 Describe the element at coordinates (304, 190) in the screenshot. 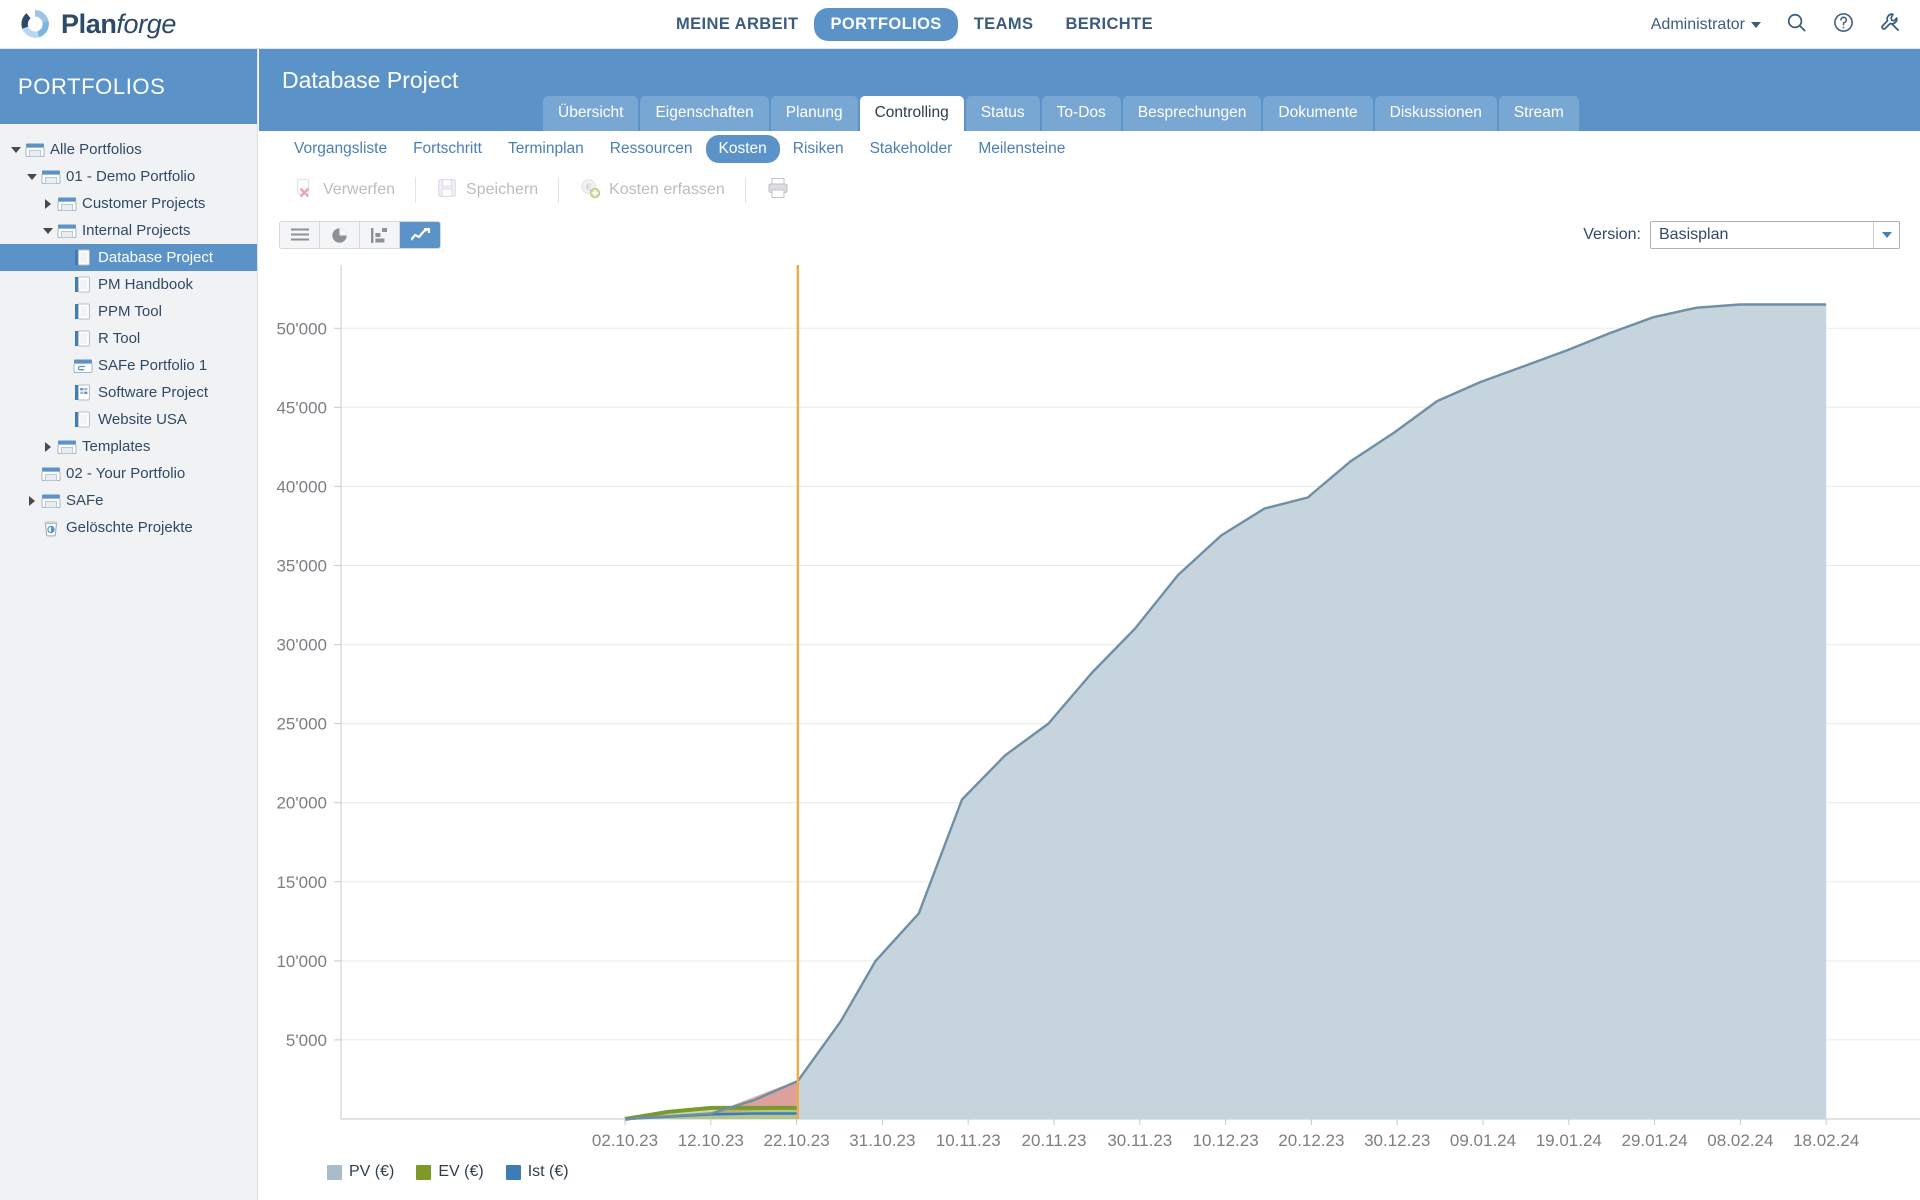

I see `discard-x-icon` at that location.